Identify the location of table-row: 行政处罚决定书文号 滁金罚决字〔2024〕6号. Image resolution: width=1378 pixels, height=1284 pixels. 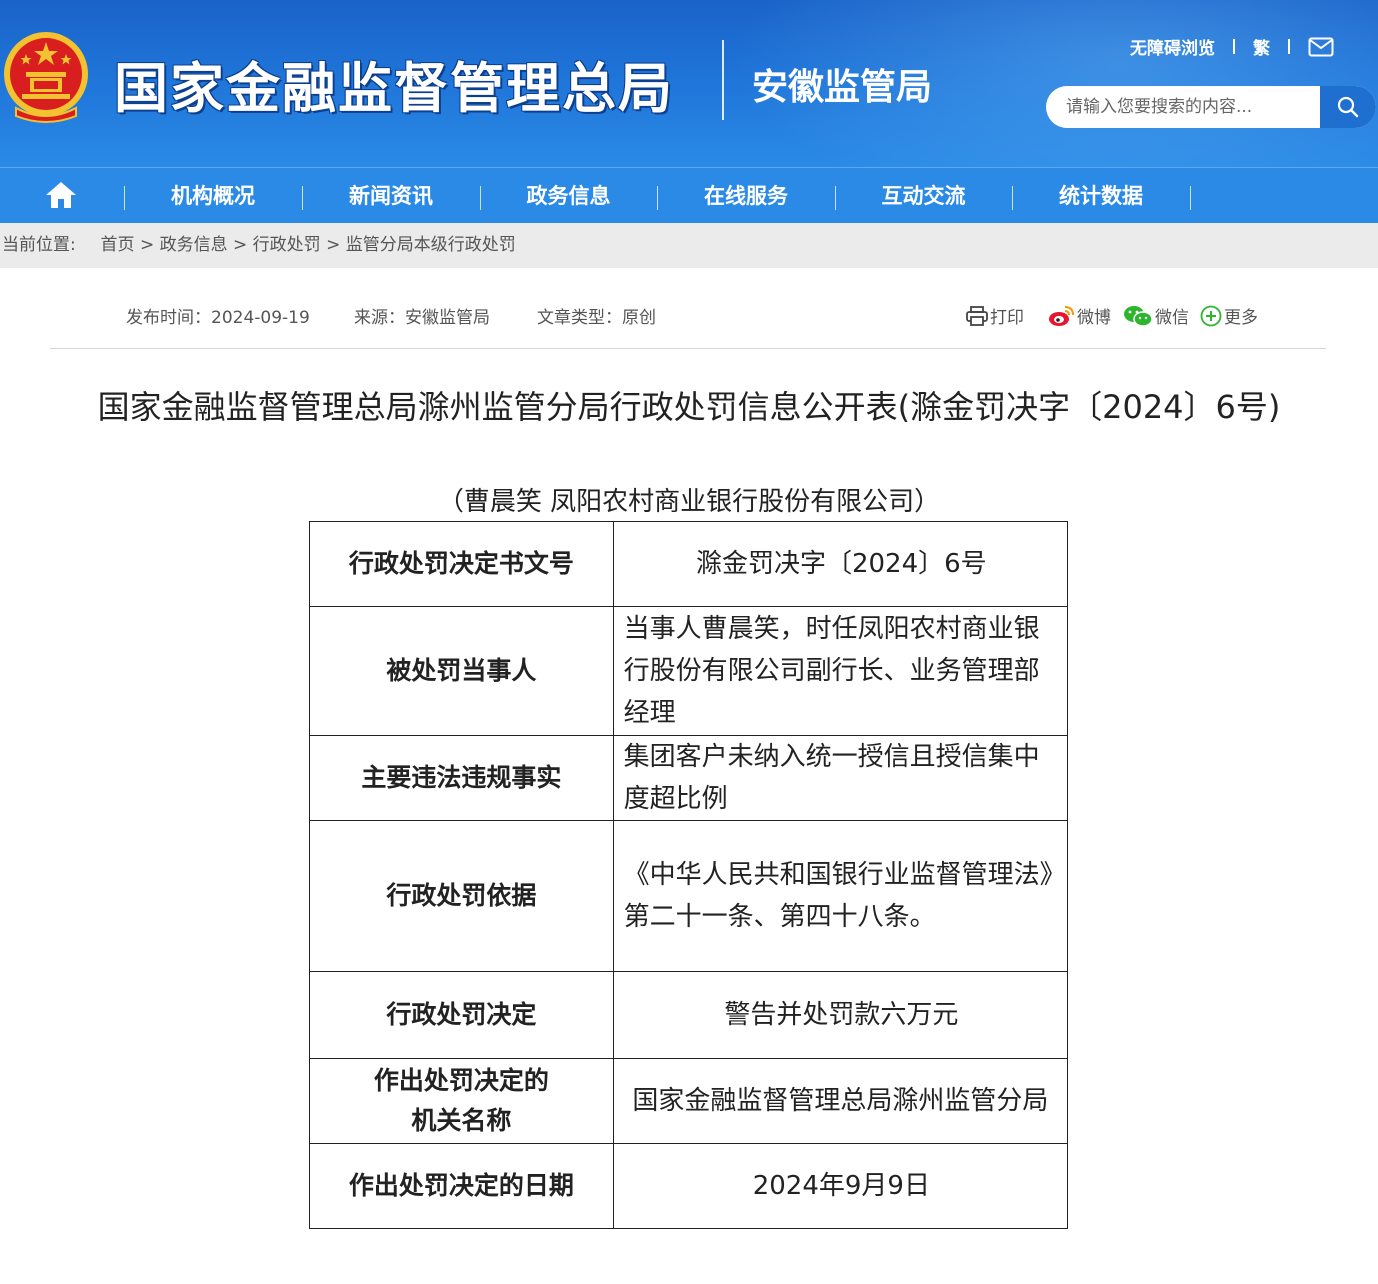
(689, 564).